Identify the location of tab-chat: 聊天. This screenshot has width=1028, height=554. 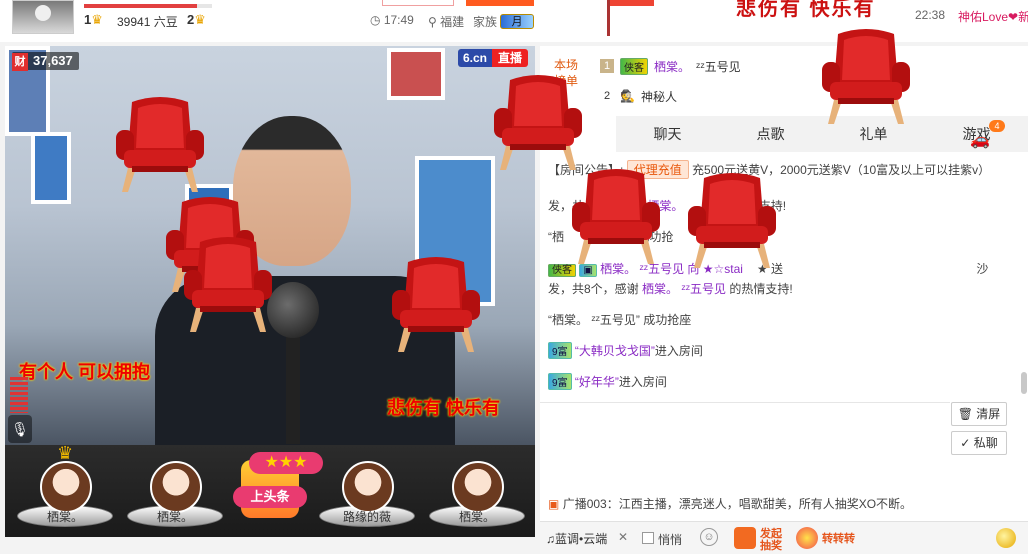
(667, 134).